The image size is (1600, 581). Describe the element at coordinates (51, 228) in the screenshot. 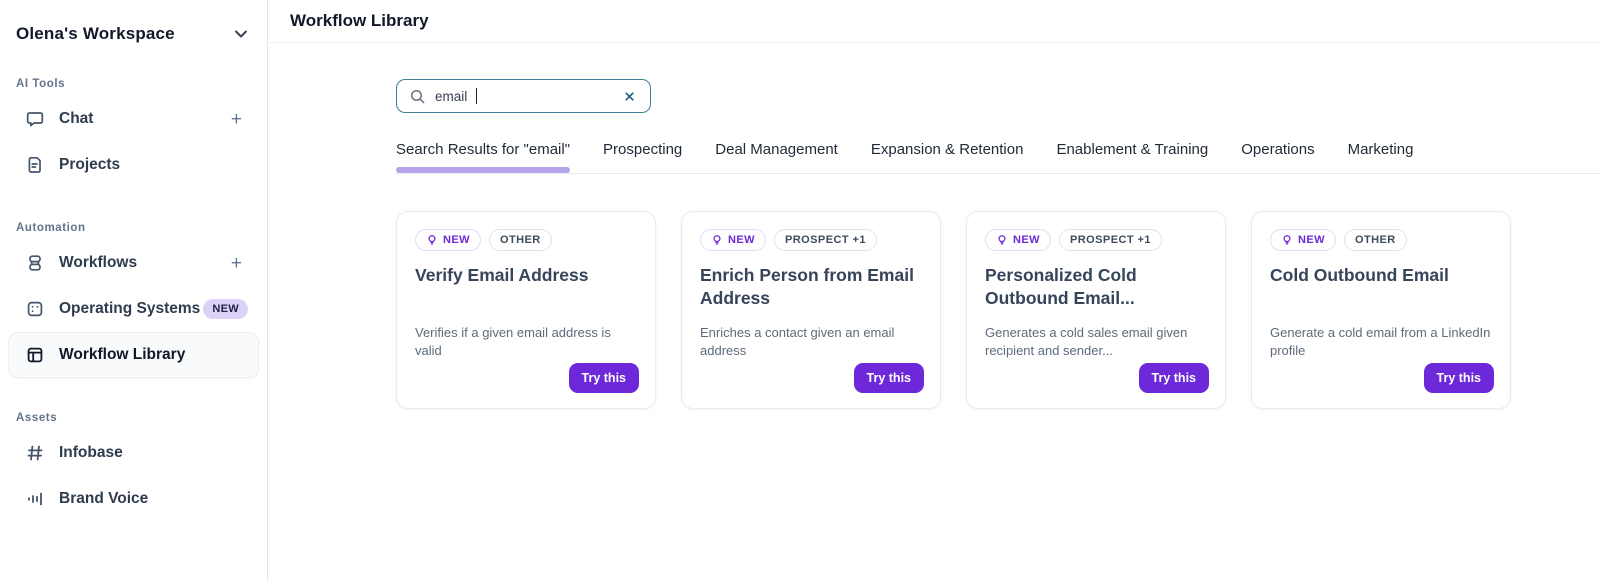

I see `section-label-automation: Automation` at that location.